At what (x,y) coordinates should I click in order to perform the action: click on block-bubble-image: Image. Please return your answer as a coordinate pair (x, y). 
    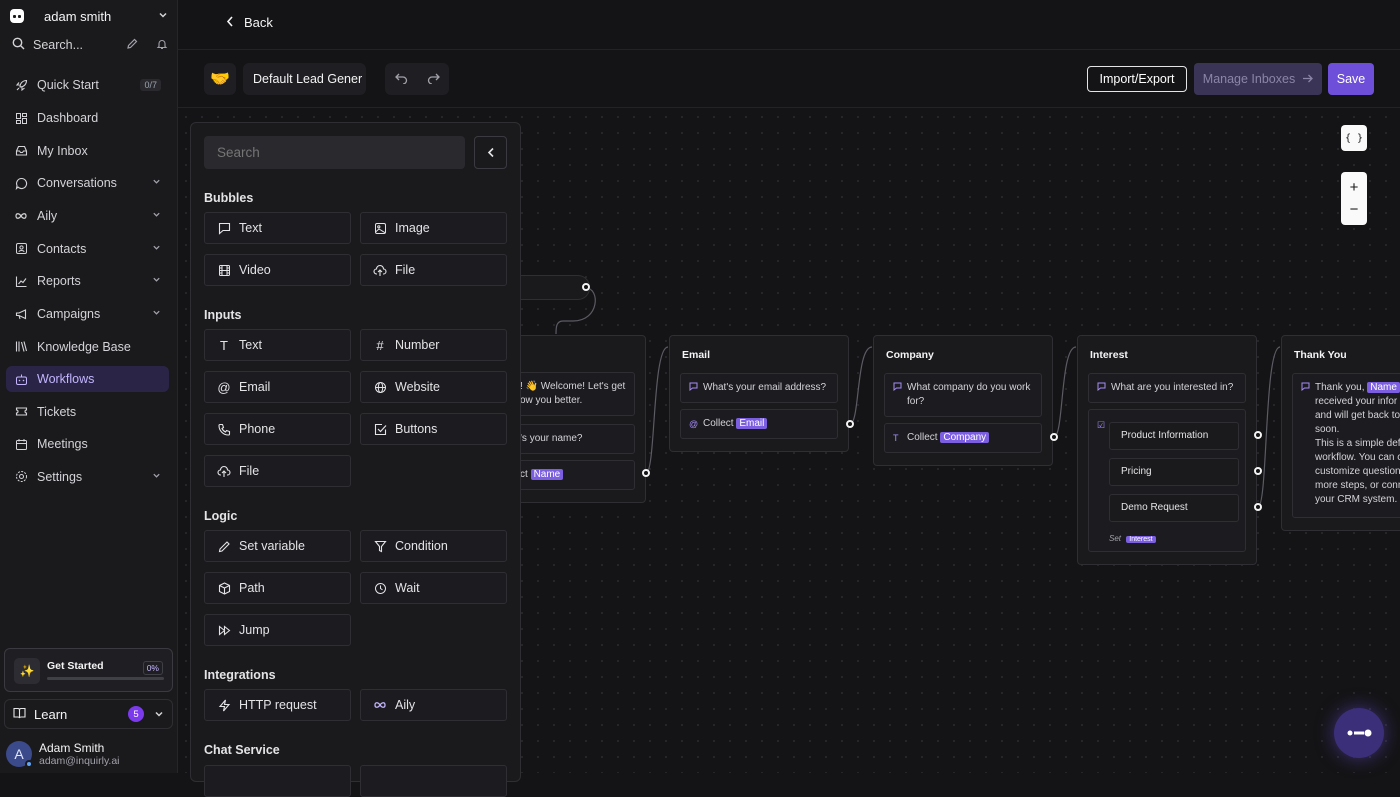
    Looking at the image, I should click on (433, 228).